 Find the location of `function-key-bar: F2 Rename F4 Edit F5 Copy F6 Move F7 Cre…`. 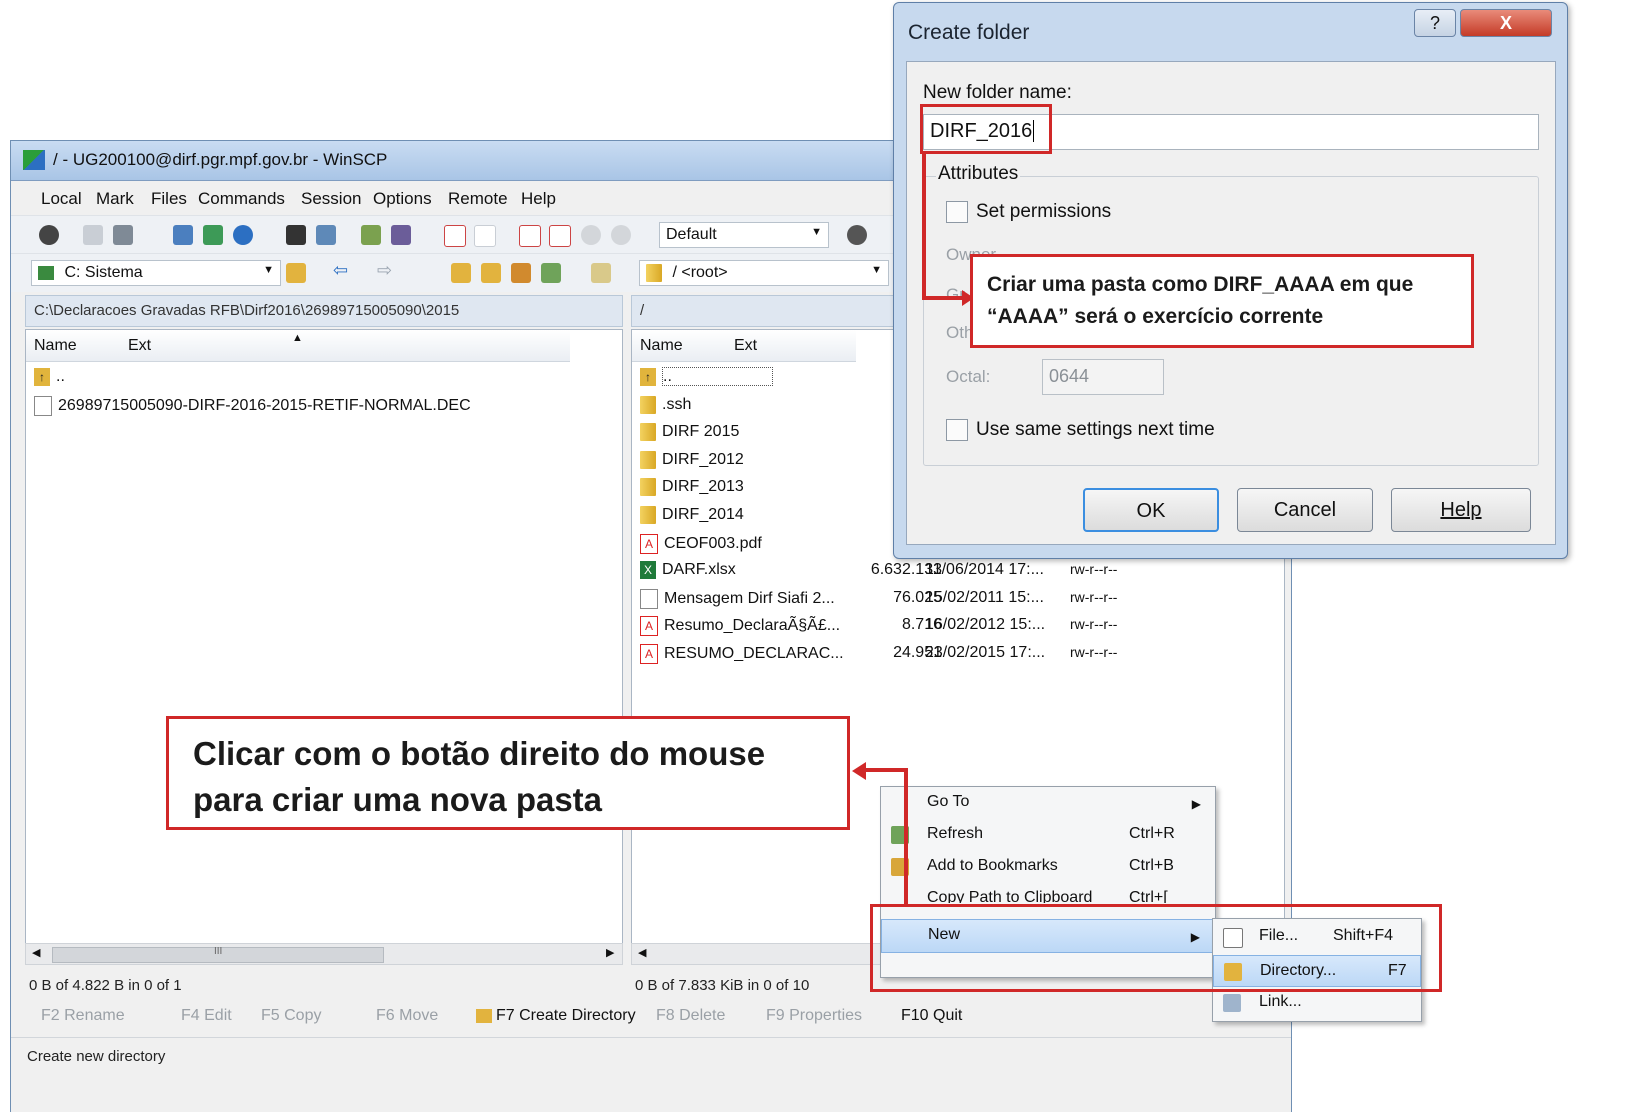

function-key-bar: F2 Rename F4 Edit F5 Copy F6 Move F7 Cre… is located at coordinates (531, 1020).